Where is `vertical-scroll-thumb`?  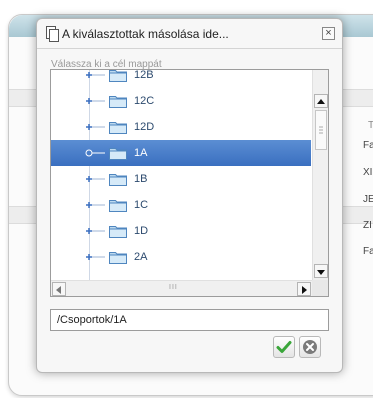
vertical-scroll-thumb is located at coordinates (321, 130).